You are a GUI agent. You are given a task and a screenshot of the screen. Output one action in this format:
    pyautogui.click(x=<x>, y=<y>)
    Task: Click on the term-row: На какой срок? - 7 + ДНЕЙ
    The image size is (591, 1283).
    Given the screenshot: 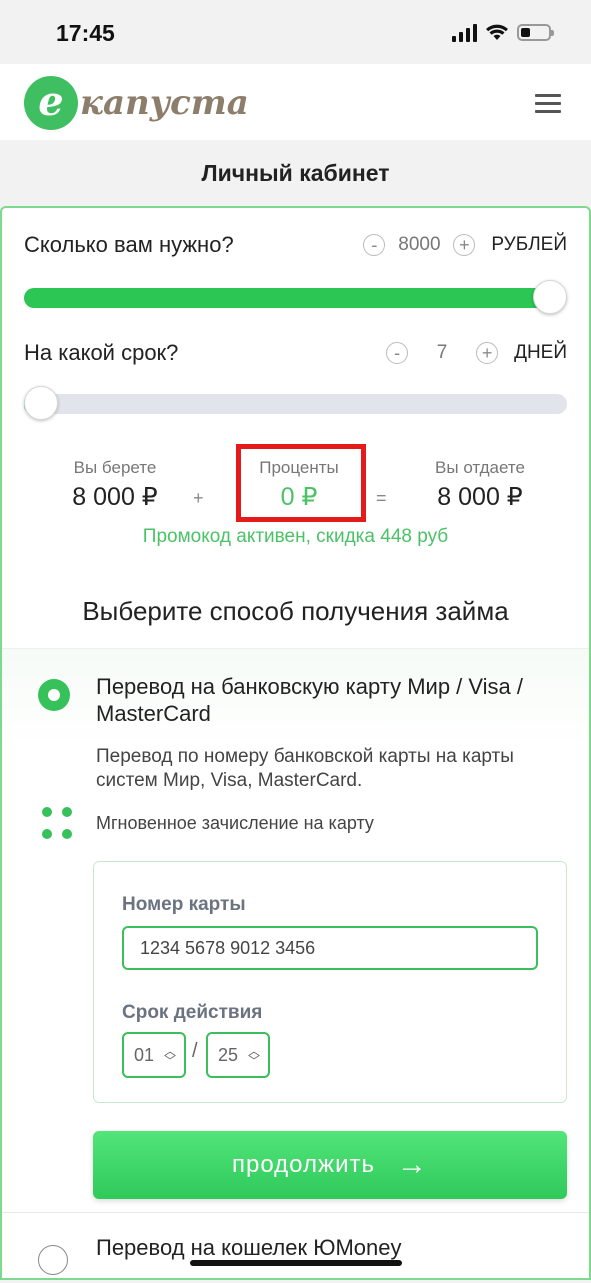 What is the action you would take?
    pyautogui.click(x=295, y=353)
    